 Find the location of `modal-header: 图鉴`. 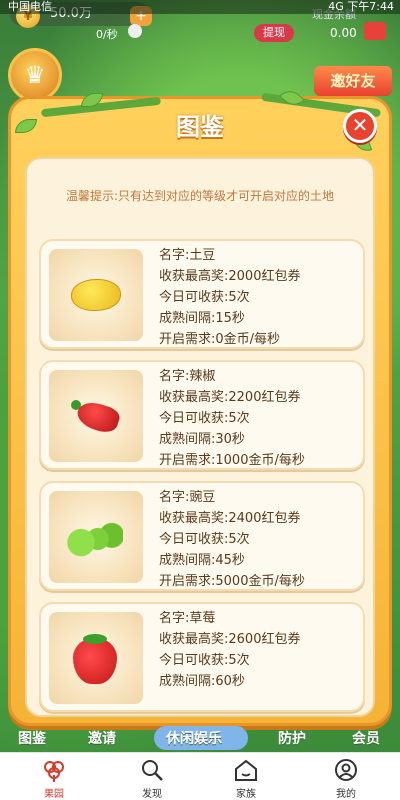

modal-header: 图鉴 is located at coordinates (200, 127).